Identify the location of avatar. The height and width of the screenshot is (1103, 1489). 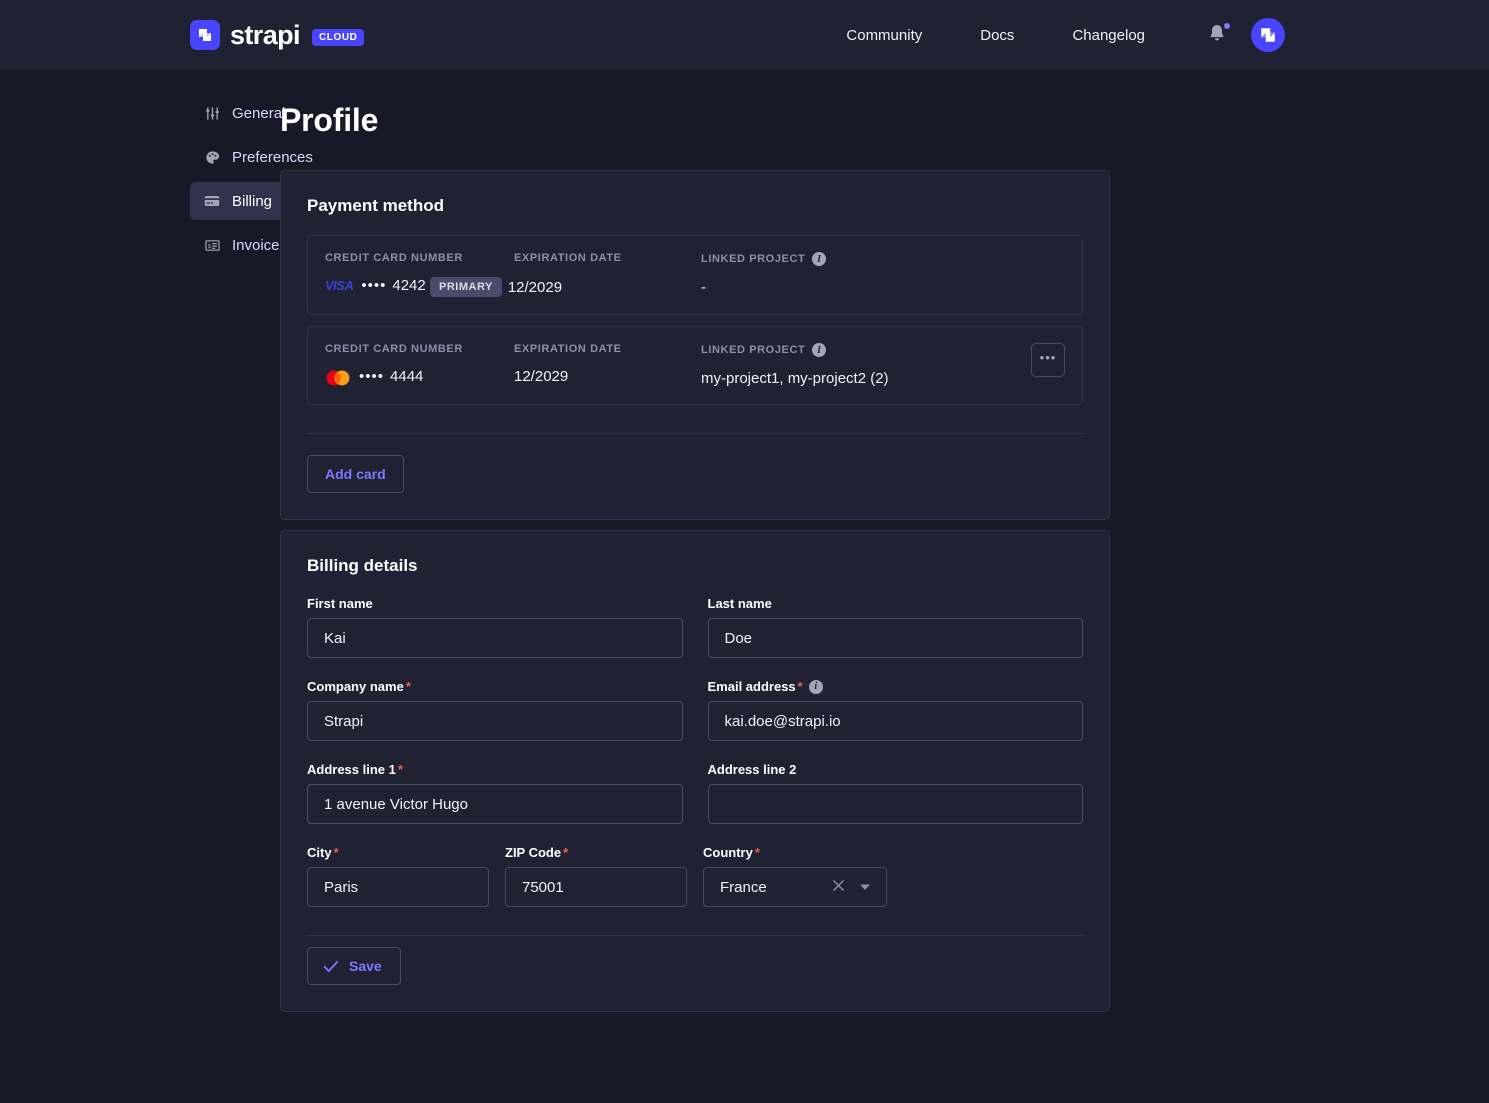
(1268, 35).